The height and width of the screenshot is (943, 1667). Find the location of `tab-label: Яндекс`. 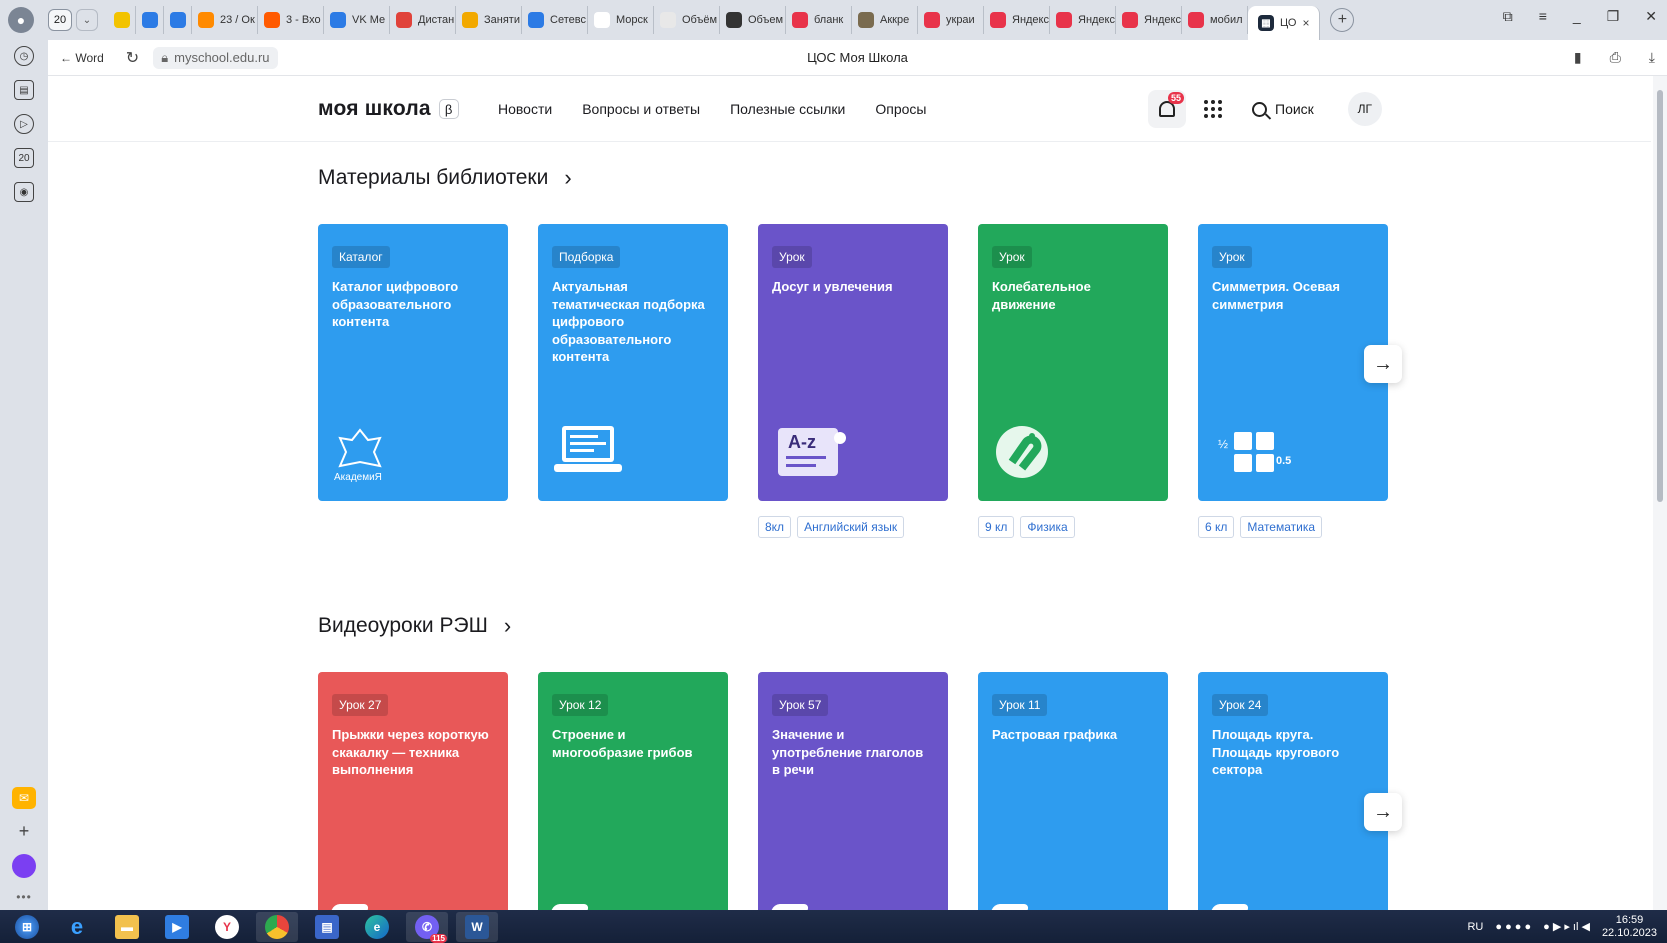

tab-label: Яндекс is located at coordinates (1162, 20).